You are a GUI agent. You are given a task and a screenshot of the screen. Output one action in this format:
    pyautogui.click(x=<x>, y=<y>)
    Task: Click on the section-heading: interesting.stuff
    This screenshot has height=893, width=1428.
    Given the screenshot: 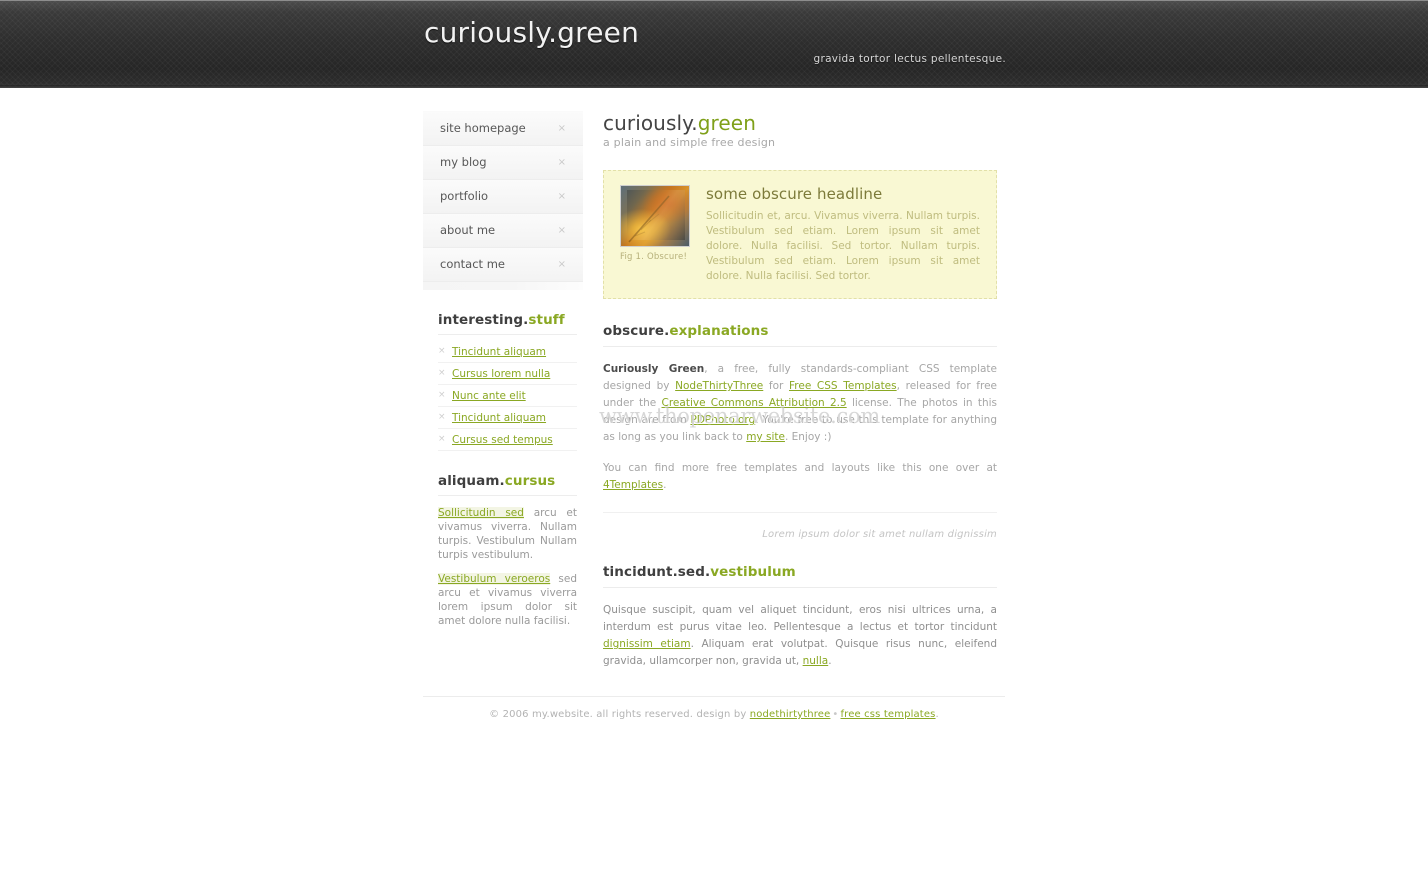 What is the action you would take?
    pyautogui.click(x=507, y=323)
    